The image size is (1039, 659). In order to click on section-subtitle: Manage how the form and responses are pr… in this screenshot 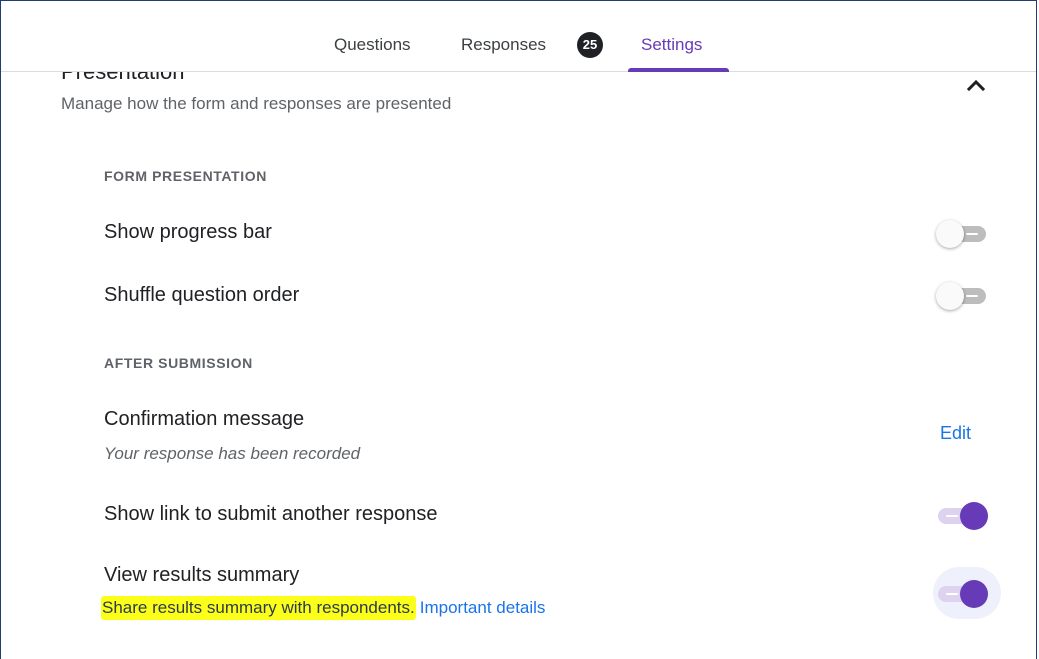, I will do `click(256, 103)`.